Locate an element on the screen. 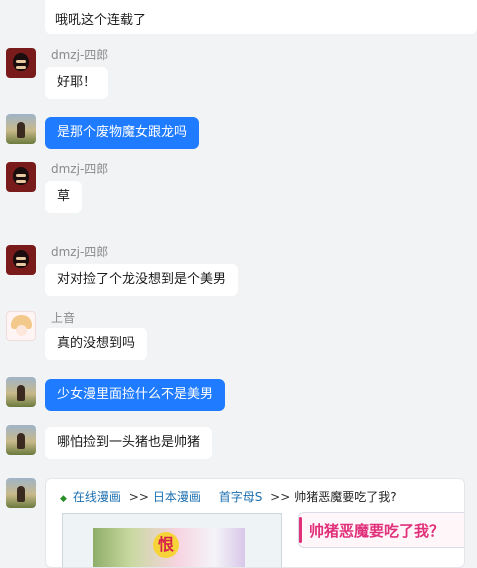 The height and width of the screenshot is (568, 477). message-row: 少女漫里面捡什么不是美男 is located at coordinates (238, 393).